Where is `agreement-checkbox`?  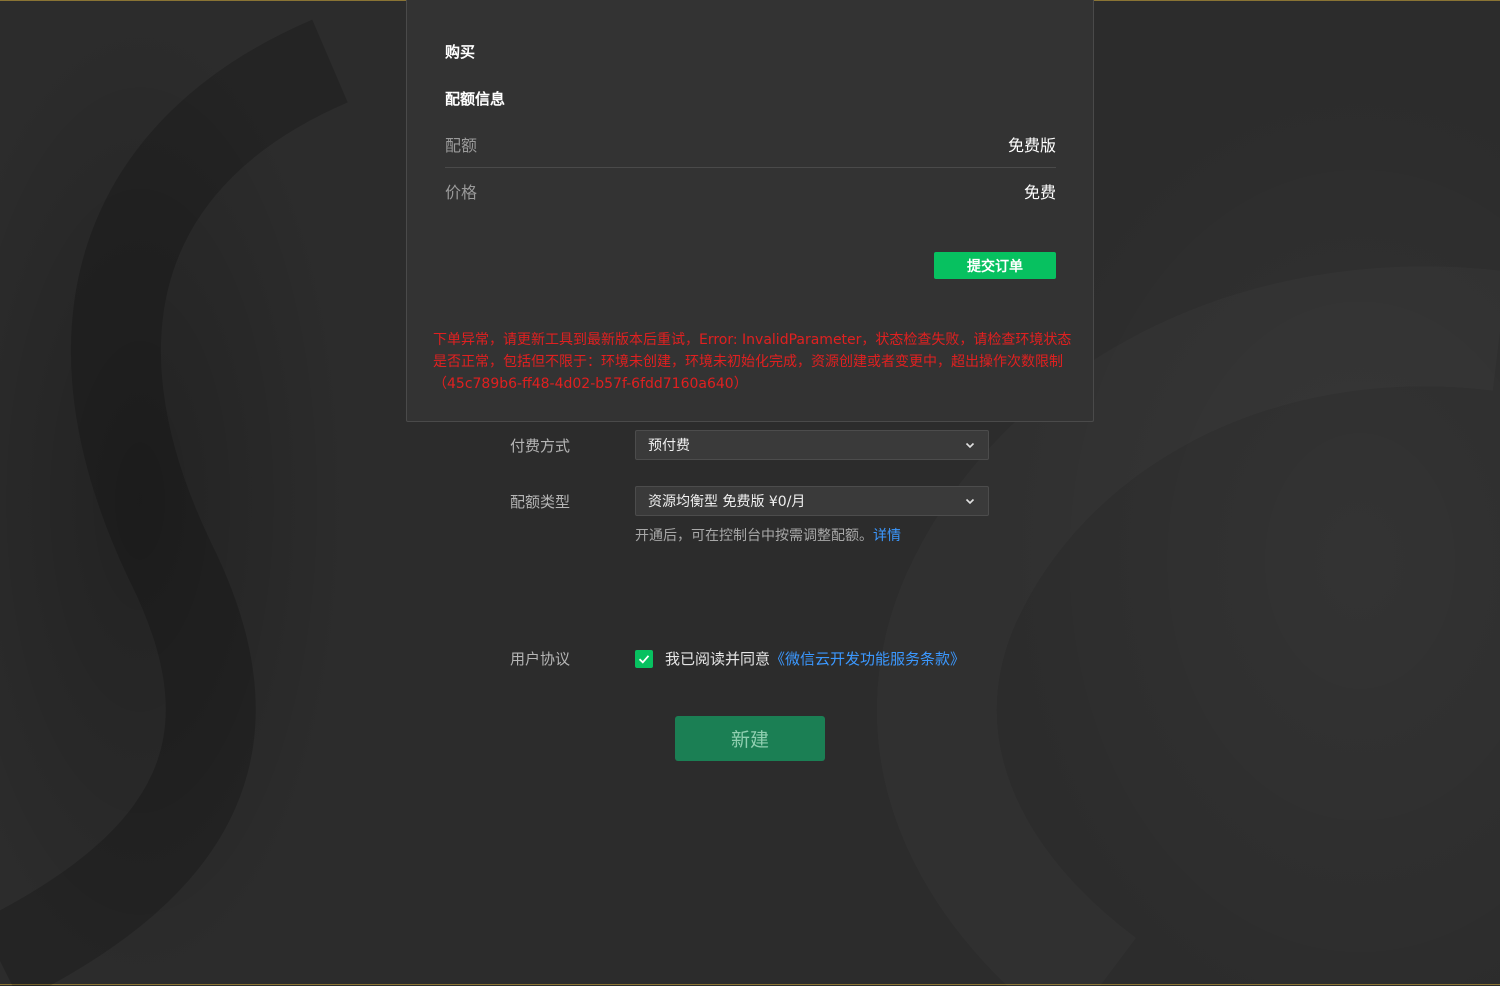 agreement-checkbox is located at coordinates (644, 658).